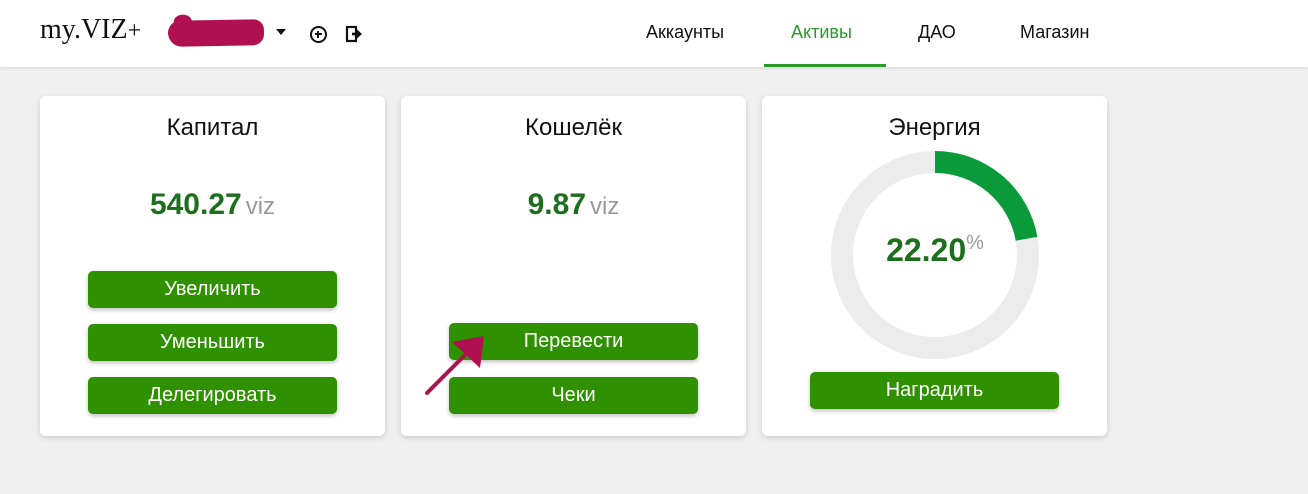  What do you see at coordinates (573, 127) in the screenshot?
I see `wallet-title: Кошелёк` at bounding box center [573, 127].